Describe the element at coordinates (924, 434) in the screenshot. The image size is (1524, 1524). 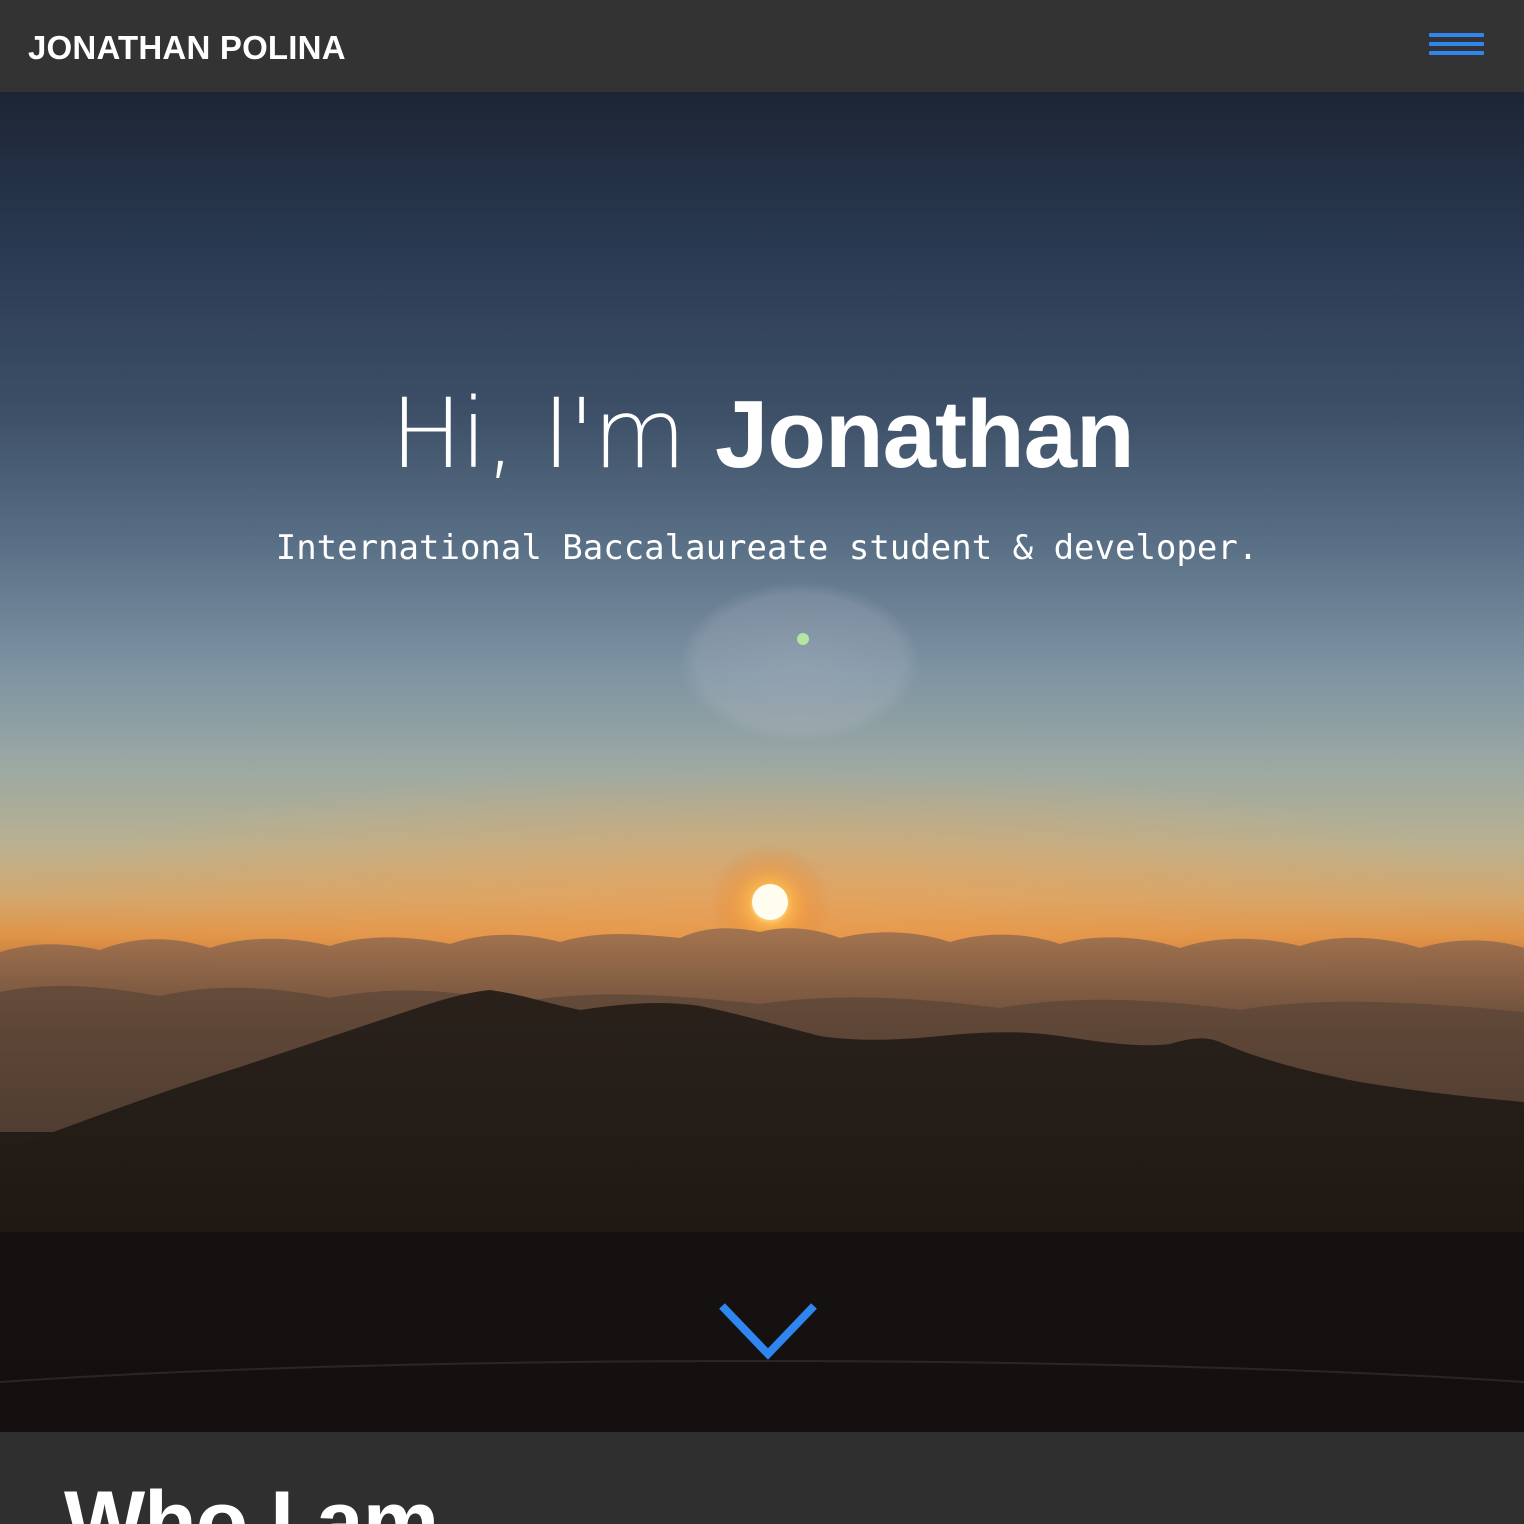
I see `hero-name: Jonathan` at that location.